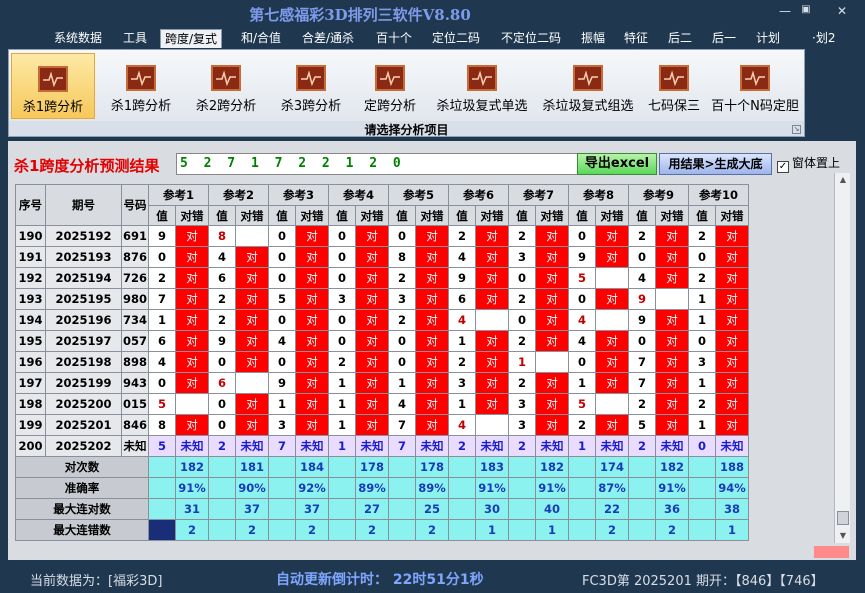 This screenshot has width=865, height=593. What do you see at coordinates (593, 38) in the screenshot?
I see `menu-amplitude: 振幅` at bounding box center [593, 38].